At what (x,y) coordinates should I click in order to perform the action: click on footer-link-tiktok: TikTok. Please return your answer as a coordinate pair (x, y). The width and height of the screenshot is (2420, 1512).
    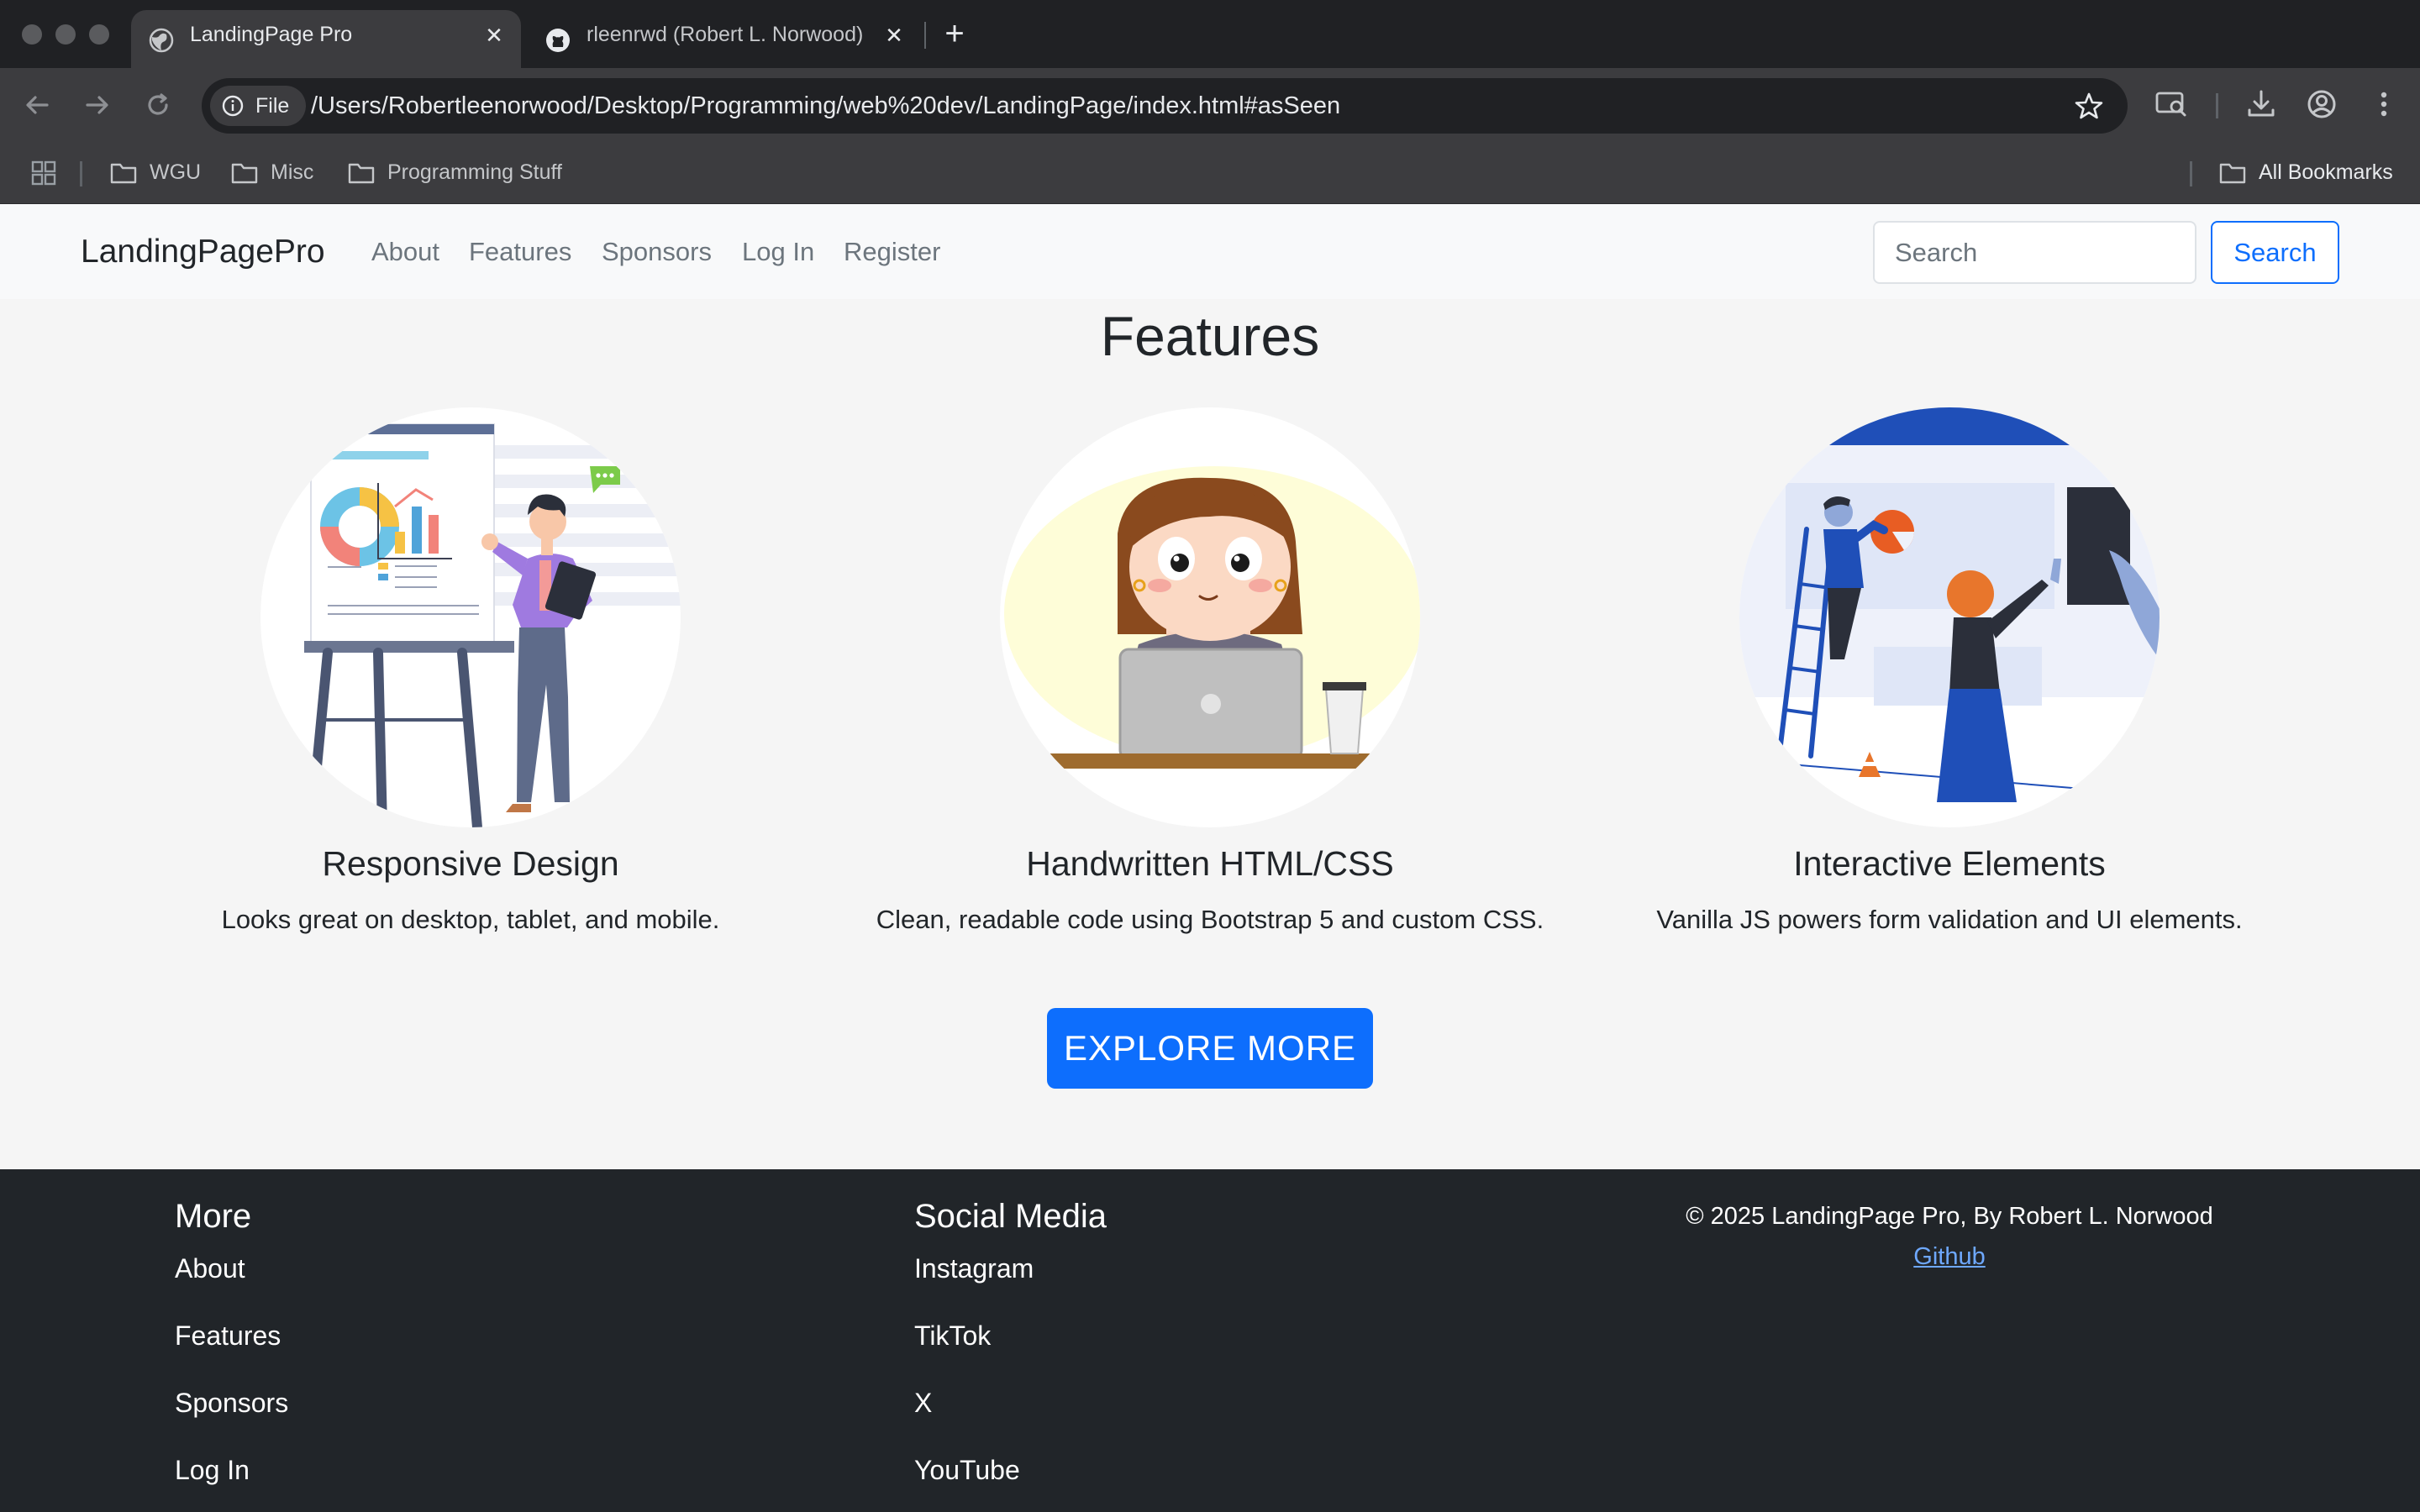
    Looking at the image, I should click on (953, 1336).